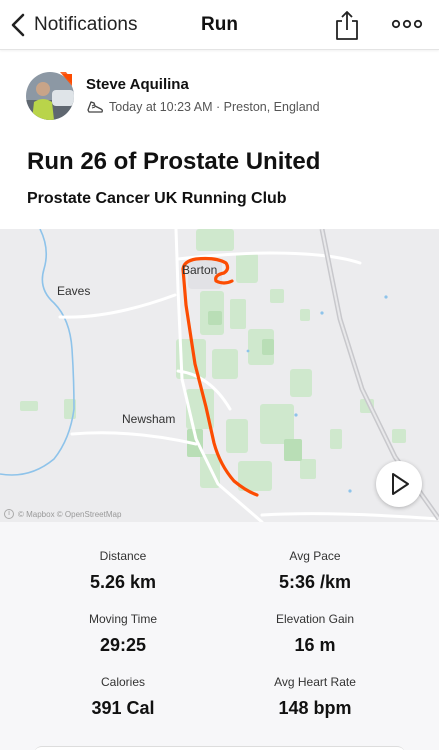 This screenshot has height=750, width=439. Describe the element at coordinates (200, 270) in the screenshot. I see `place-label-barton: Barton` at that location.